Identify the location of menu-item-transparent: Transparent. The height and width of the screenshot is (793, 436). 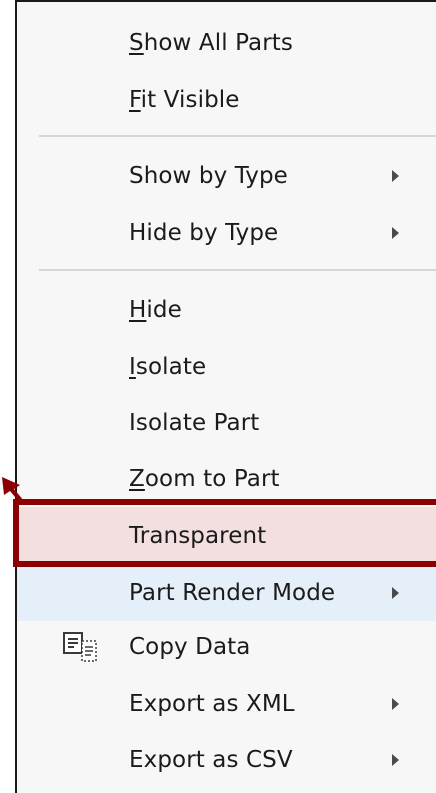
(226, 535).